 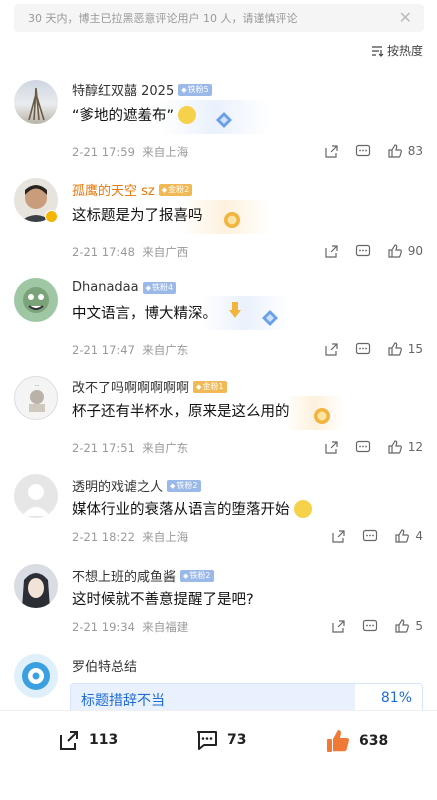 I want to click on fan-badge: ◆ 金粉1, so click(x=210, y=386).